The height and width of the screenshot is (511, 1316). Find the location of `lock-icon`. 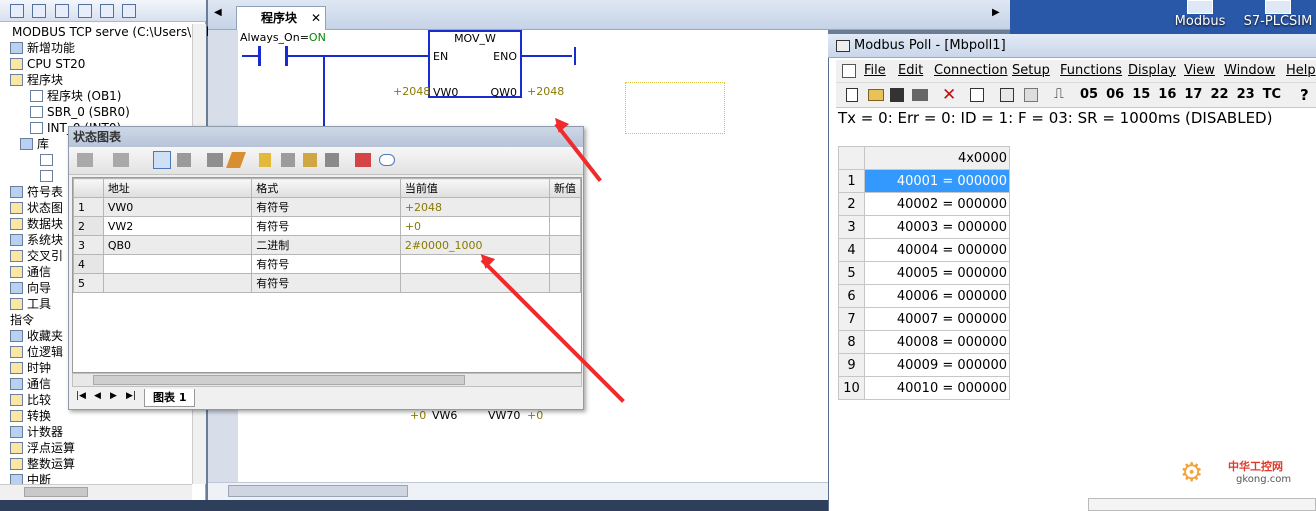

lock-icon is located at coordinates (265, 160).